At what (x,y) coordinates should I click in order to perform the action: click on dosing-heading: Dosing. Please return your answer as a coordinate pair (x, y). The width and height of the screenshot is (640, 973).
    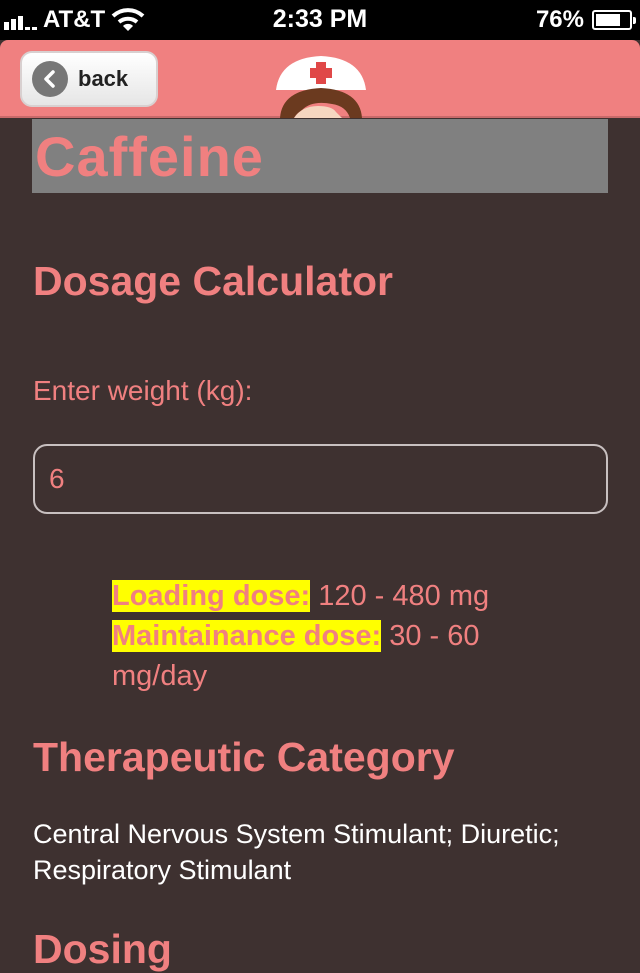
    Looking at the image, I should click on (102, 949).